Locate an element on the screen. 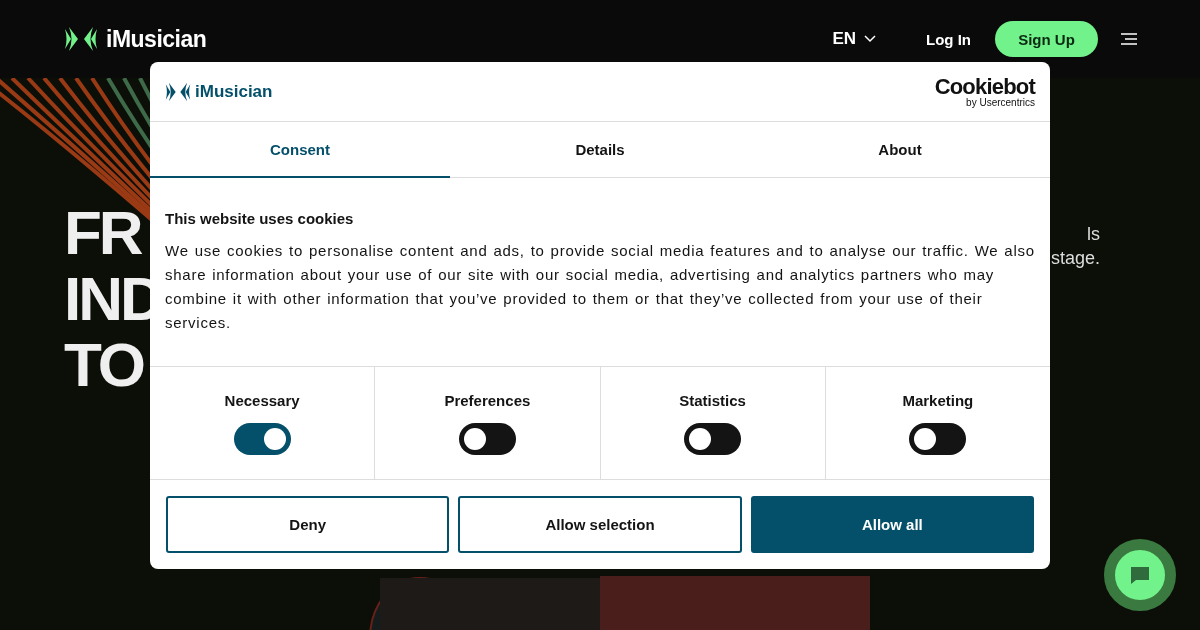 The height and width of the screenshot is (630, 1200). menu-button is located at coordinates (1129, 39).